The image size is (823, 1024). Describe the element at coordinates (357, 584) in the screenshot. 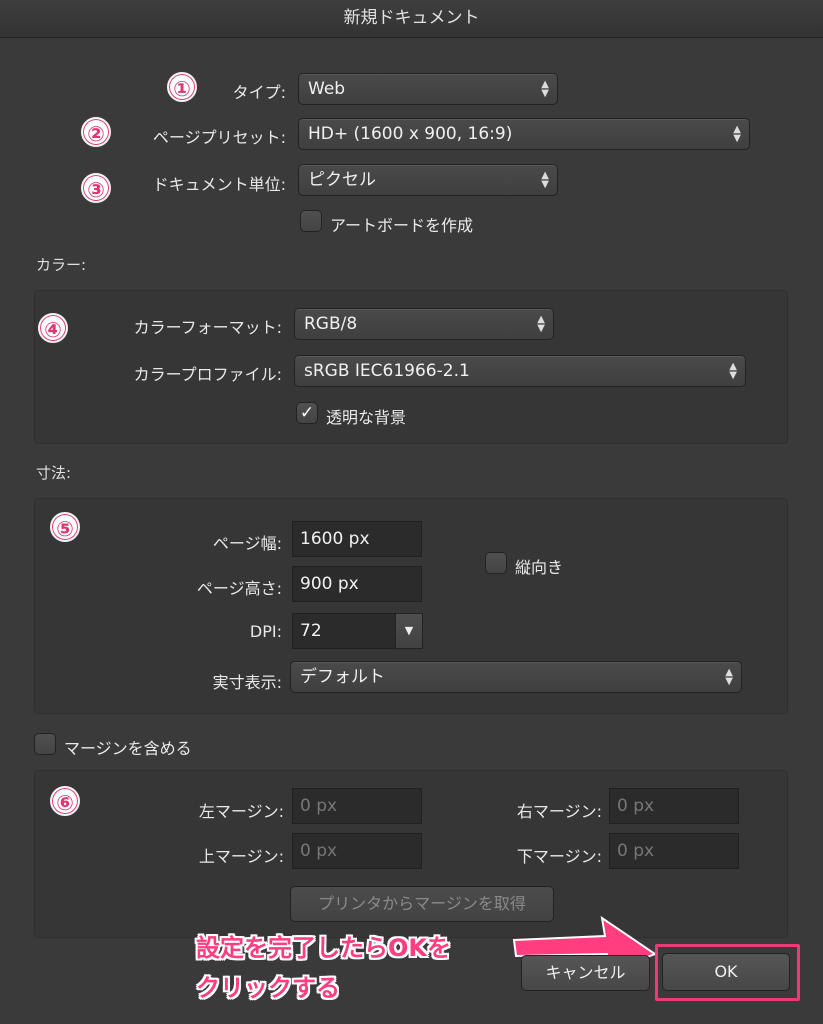

I see `page-height-input: 900 px` at that location.